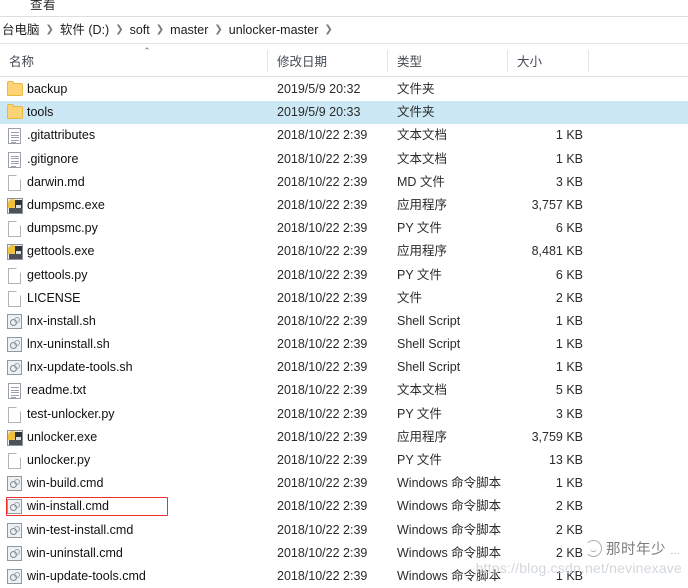  Describe the element at coordinates (57, 414) in the screenshot. I see `file-name: test-unlocker.py` at that location.